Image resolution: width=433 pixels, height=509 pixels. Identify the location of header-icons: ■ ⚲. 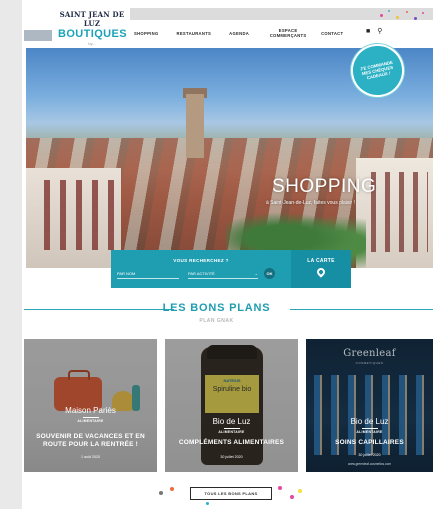
(374, 32).